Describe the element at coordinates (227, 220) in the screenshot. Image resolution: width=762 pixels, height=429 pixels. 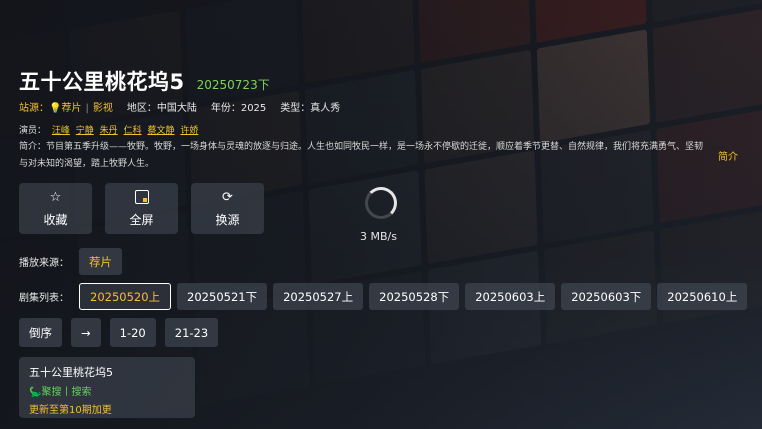
I see `switch-source-label: 换源` at that location.